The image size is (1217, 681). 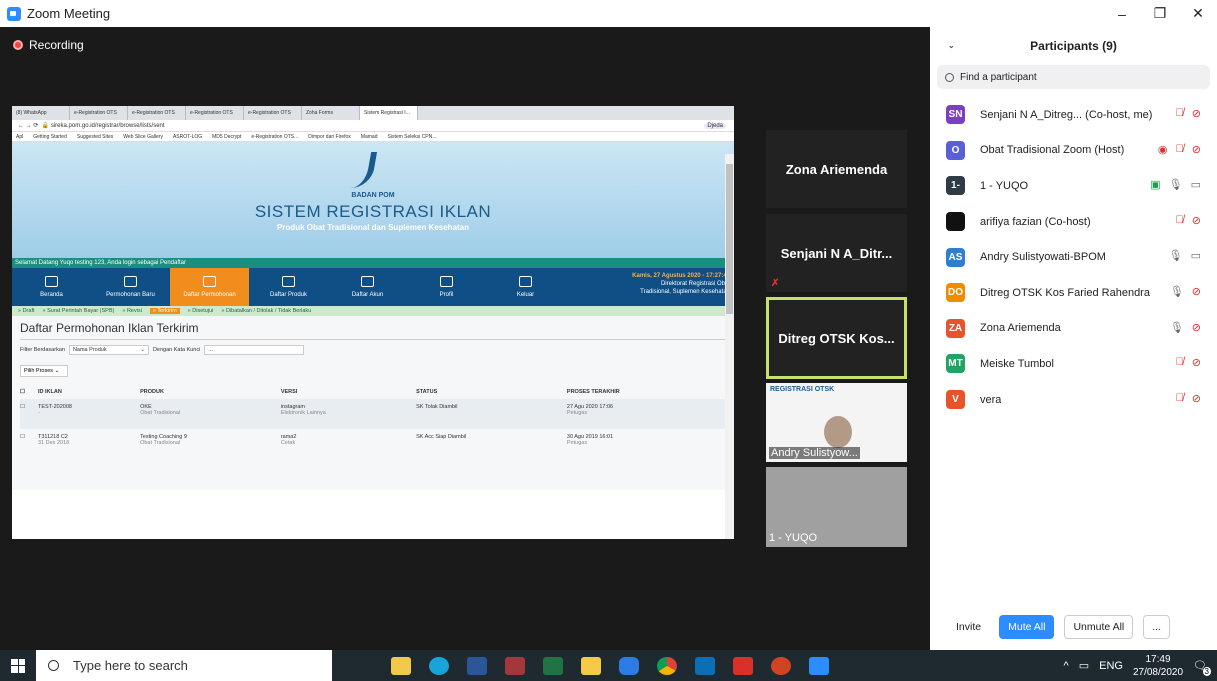 What do you see at coordinates (629, 665) in the screenshot?
I see `shield-icon` at bounding box center [629, 665].